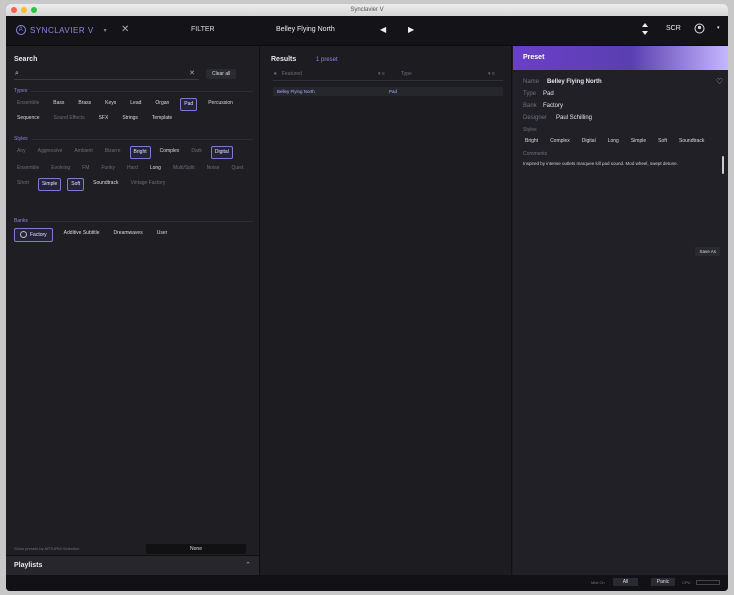 The height and width of the screenshot is (595, 734). Describe the element at coordinates (699, 28) in the screenshot. I see `user-icon` at that location.